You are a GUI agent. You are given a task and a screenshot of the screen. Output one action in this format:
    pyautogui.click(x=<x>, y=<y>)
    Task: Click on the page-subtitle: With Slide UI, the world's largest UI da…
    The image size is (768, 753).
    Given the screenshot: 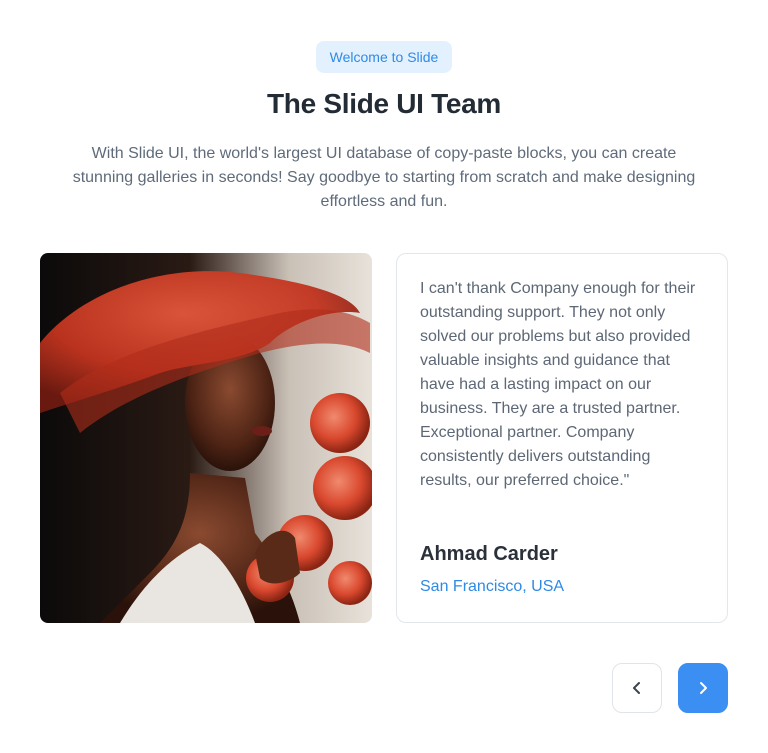 What is the action you would take?
    pyautogui.click(x=384, y=177)
    